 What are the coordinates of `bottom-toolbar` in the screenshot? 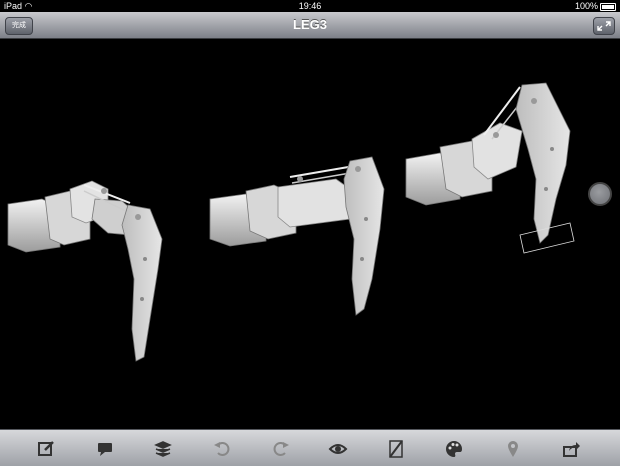 It's located at (310, 447).